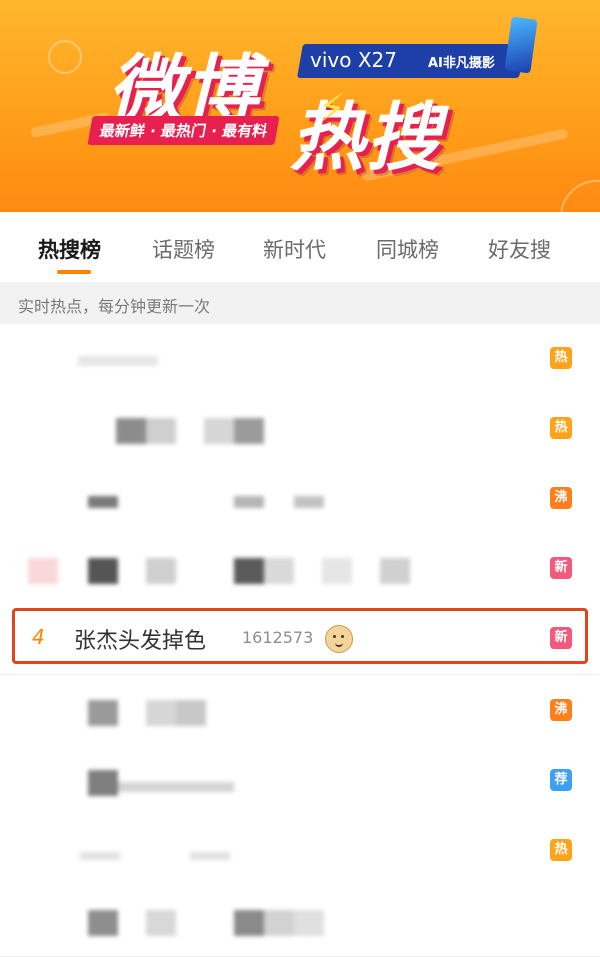  Describe the element at coordinates (519, 249) in the screenshot. I see `tab-friends: 好友搜` at that location.